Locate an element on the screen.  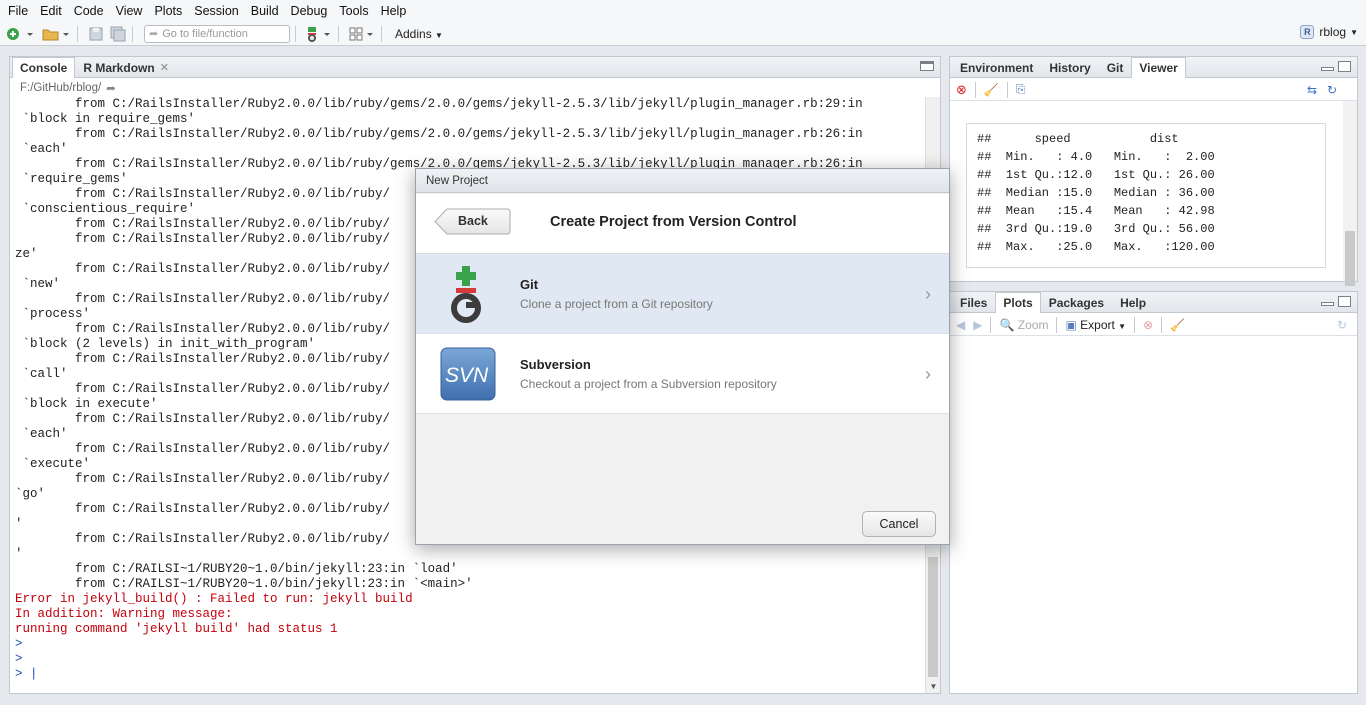
back-button: Back is located at coordinates (472, 221).